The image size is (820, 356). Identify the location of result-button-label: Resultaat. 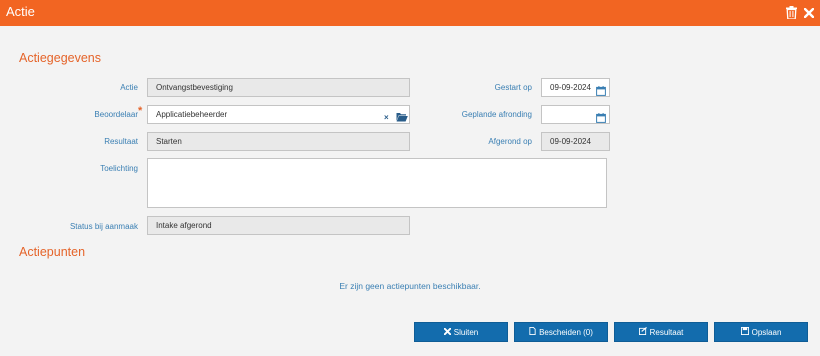
(666, 332).